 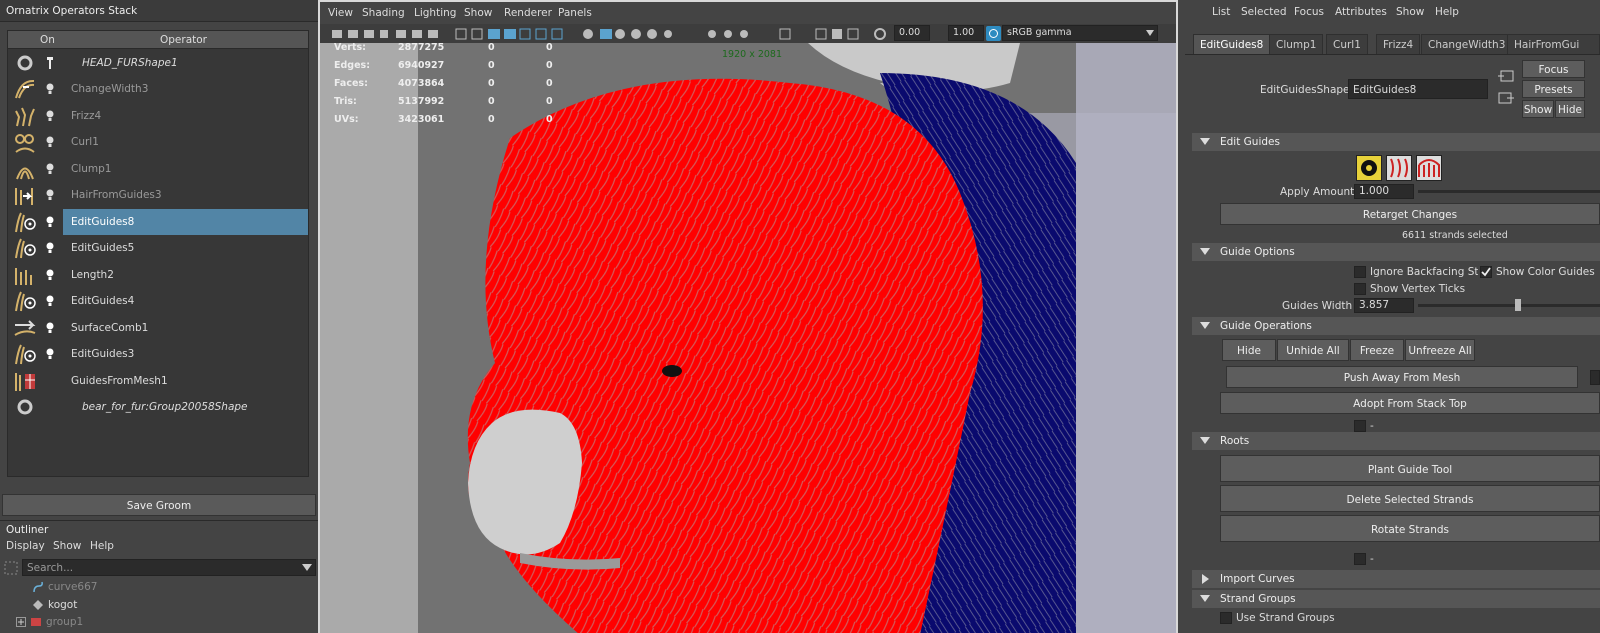 What do you see at coordinates (1429, 168) in the screenshot?
I see `cut-brush-icon` at bounding box center [1429, 168].